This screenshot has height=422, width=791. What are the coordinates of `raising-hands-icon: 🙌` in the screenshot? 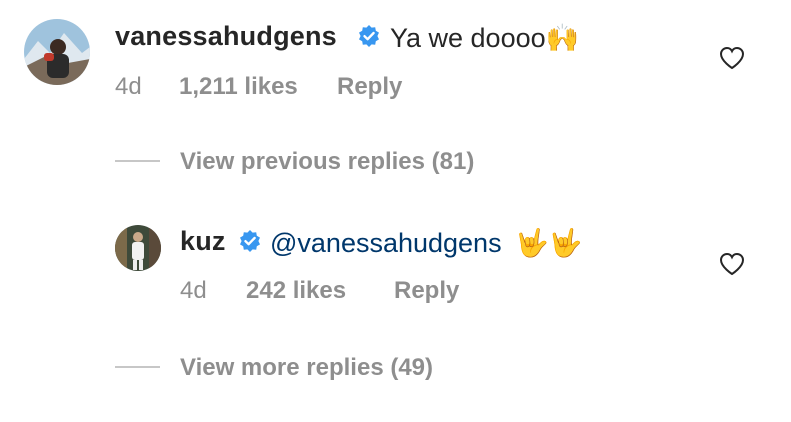 It's located at (562, 38).